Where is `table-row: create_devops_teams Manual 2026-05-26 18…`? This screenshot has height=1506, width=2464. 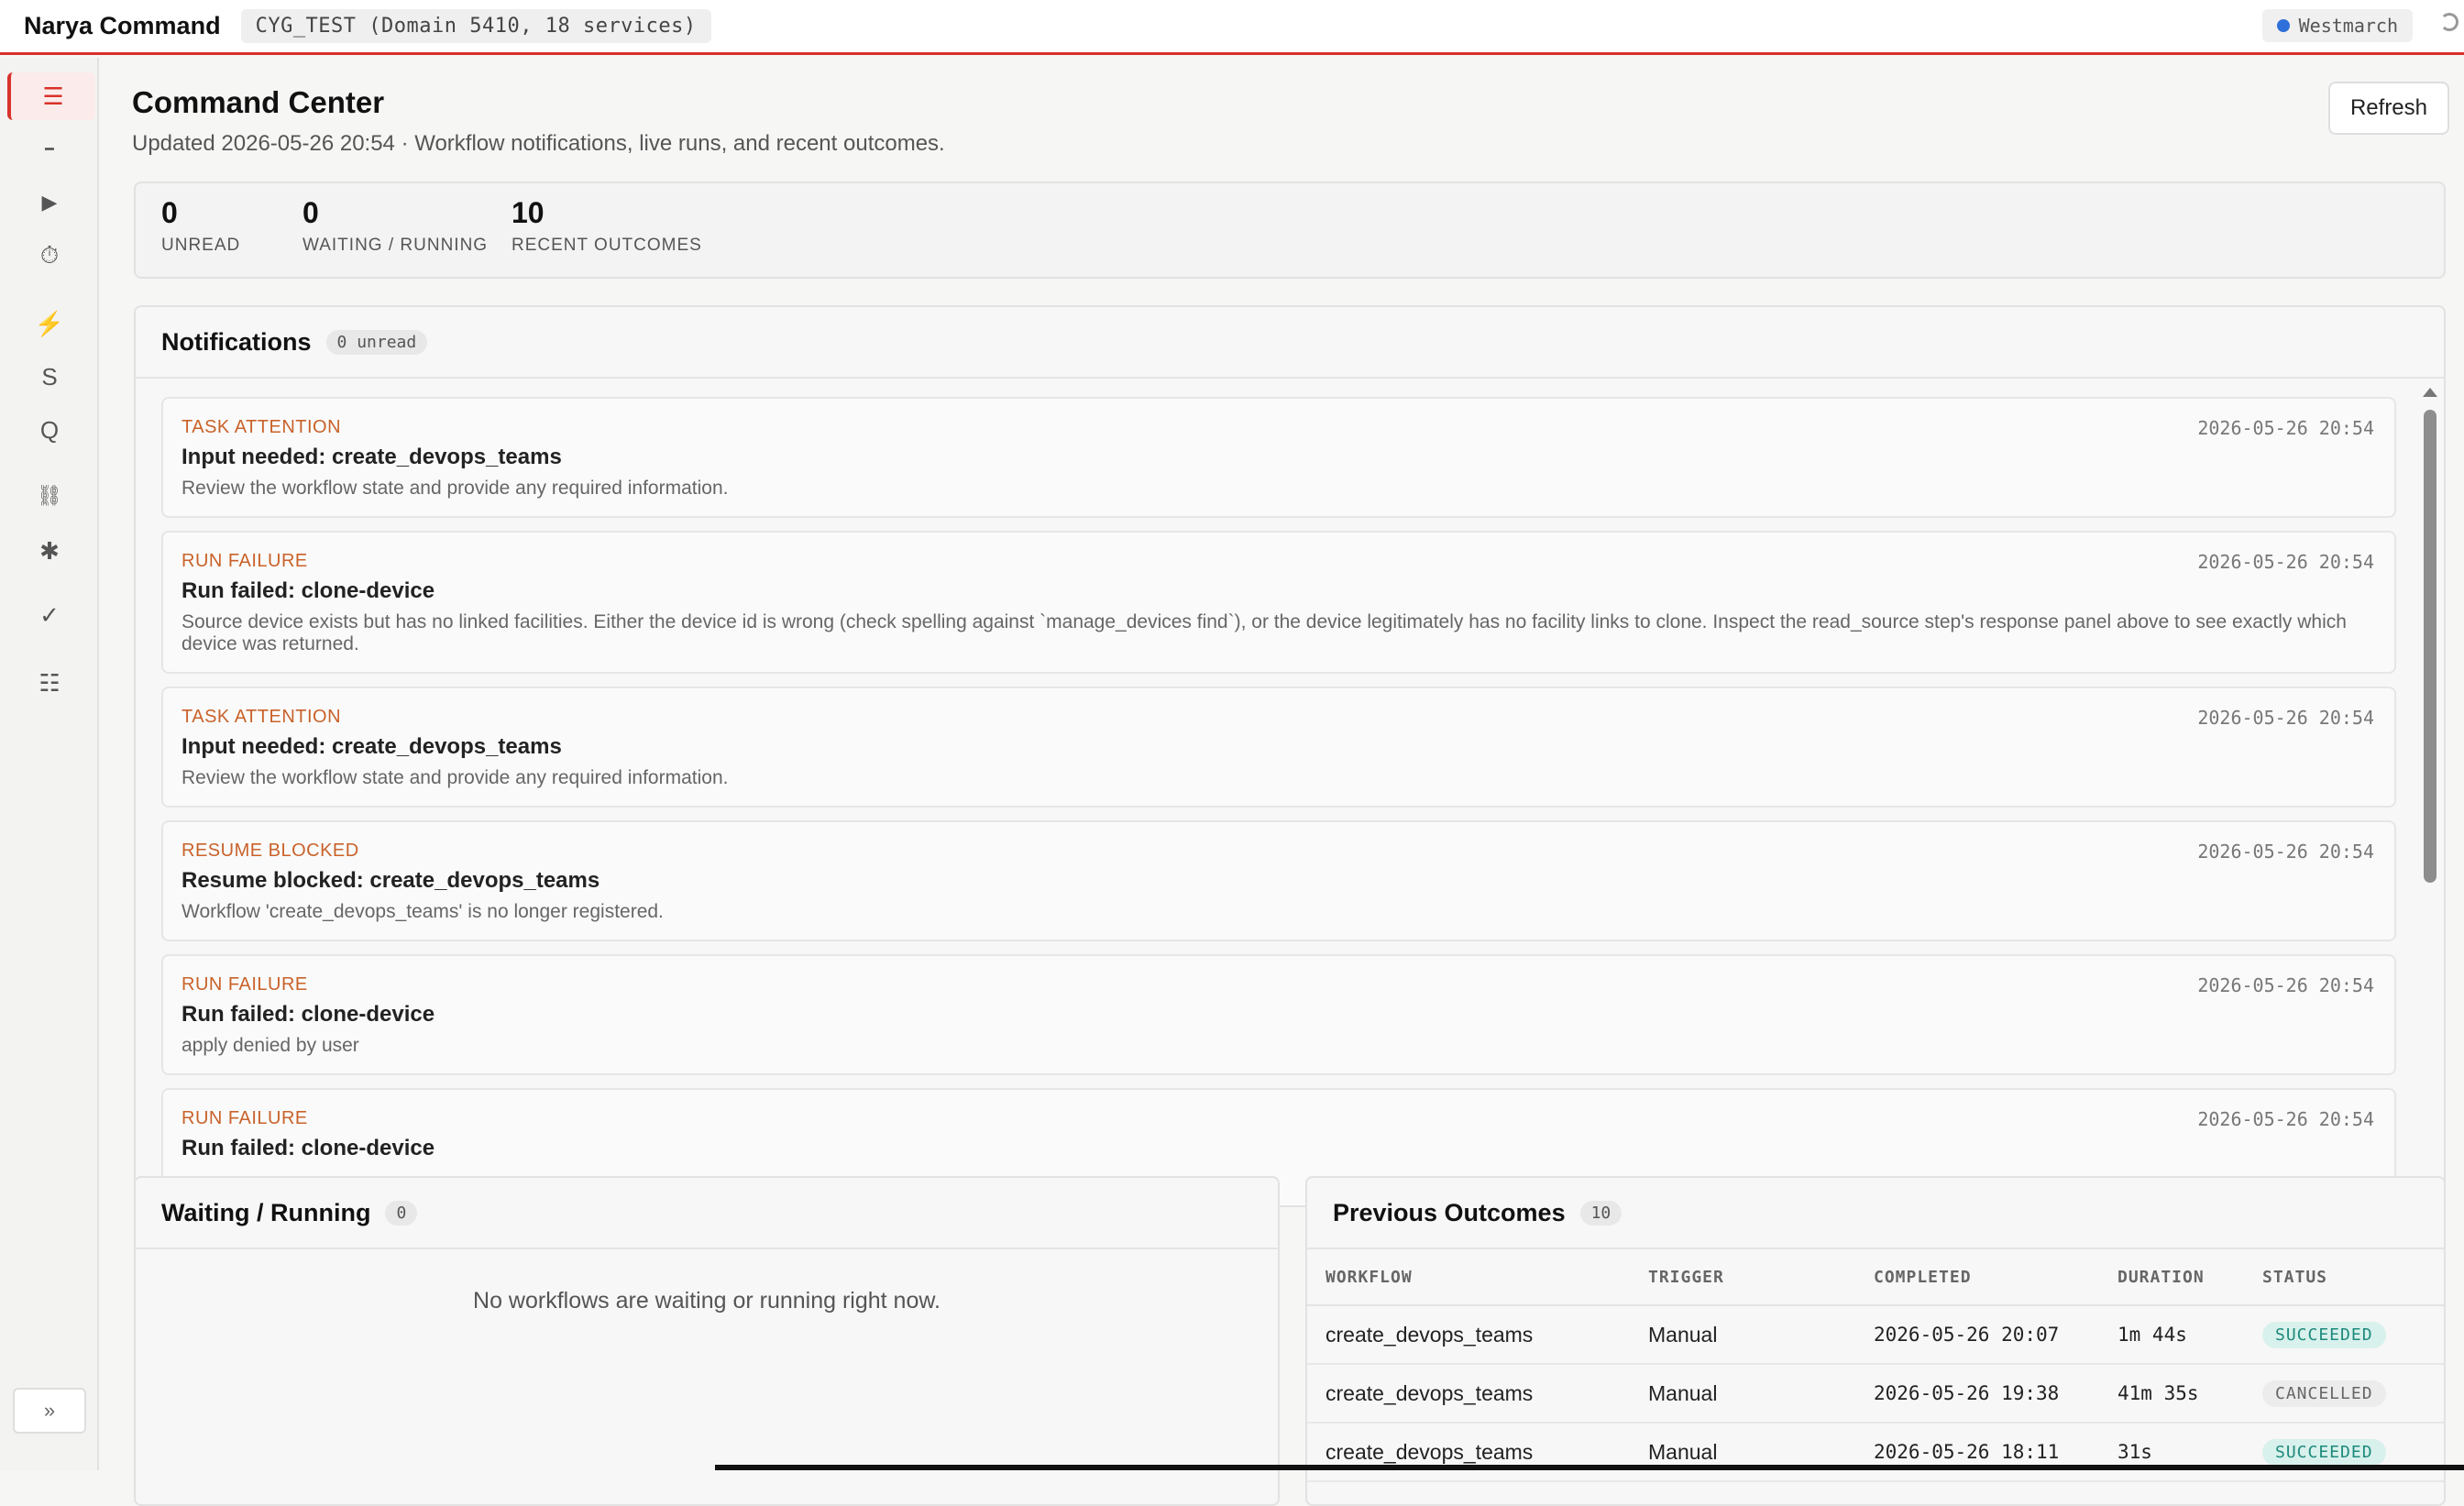 table-row: create_devops_teams Manual 2026-05-26 18… is located at coordinates (1875, 1452).